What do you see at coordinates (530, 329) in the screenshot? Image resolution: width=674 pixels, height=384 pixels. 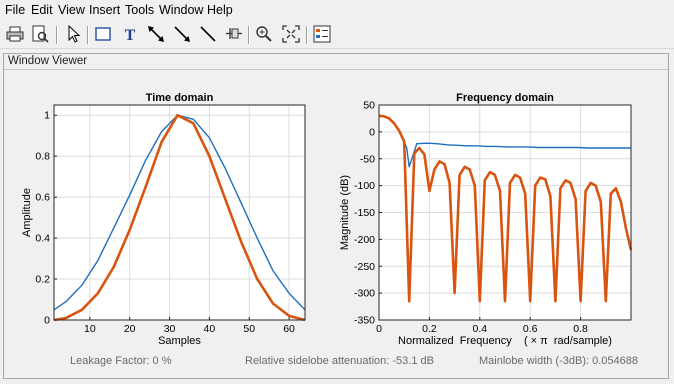 I see `x-tick-label: 0.6` at bounding box center [530, 329].